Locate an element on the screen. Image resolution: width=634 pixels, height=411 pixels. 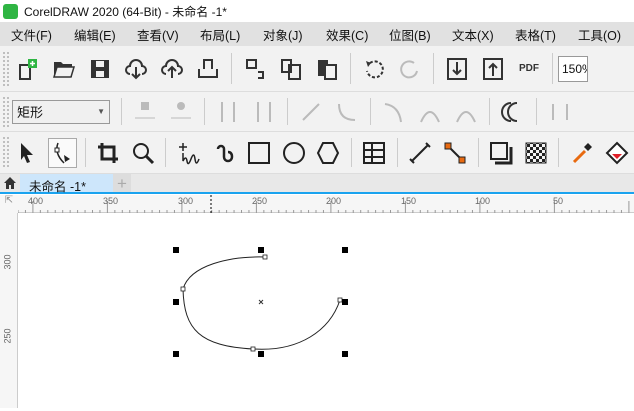
smooth-node-button is located at coordinates (430, 112).